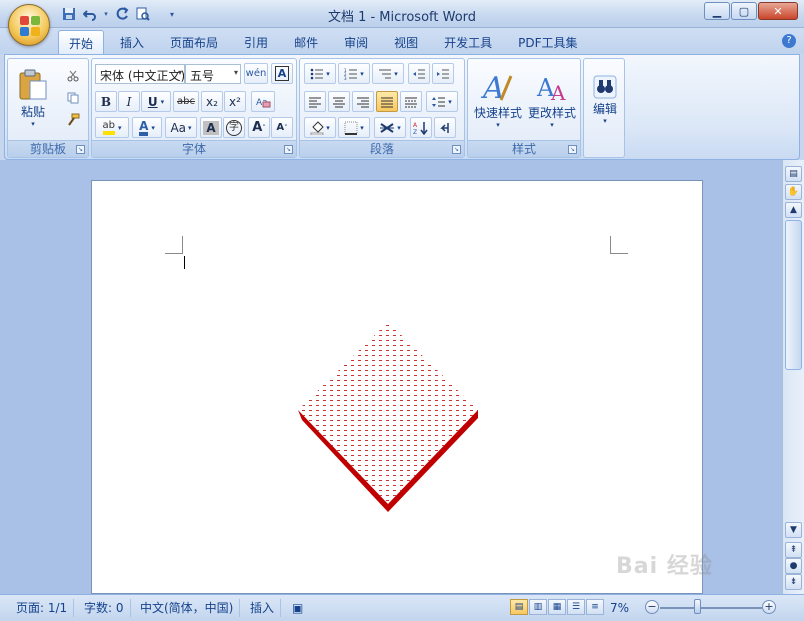 This screenshot has width=804, height=621. I want to click on italic-button: I, so click(129, 101).